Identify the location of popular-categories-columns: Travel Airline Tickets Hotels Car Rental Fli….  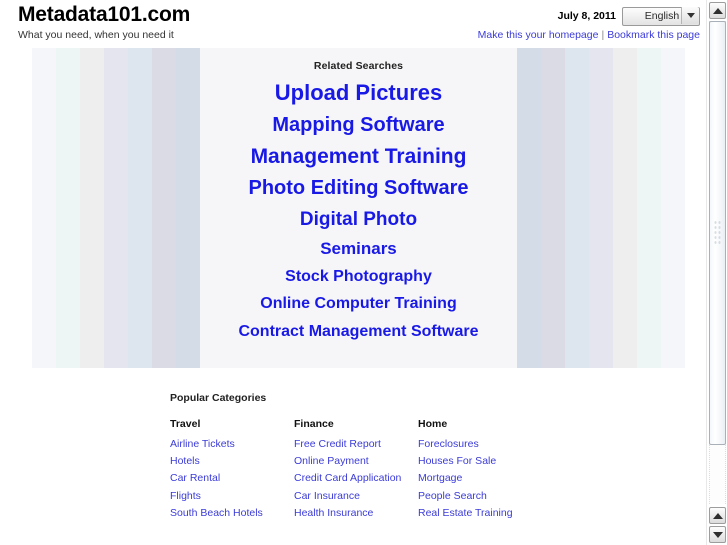
(380, 470).